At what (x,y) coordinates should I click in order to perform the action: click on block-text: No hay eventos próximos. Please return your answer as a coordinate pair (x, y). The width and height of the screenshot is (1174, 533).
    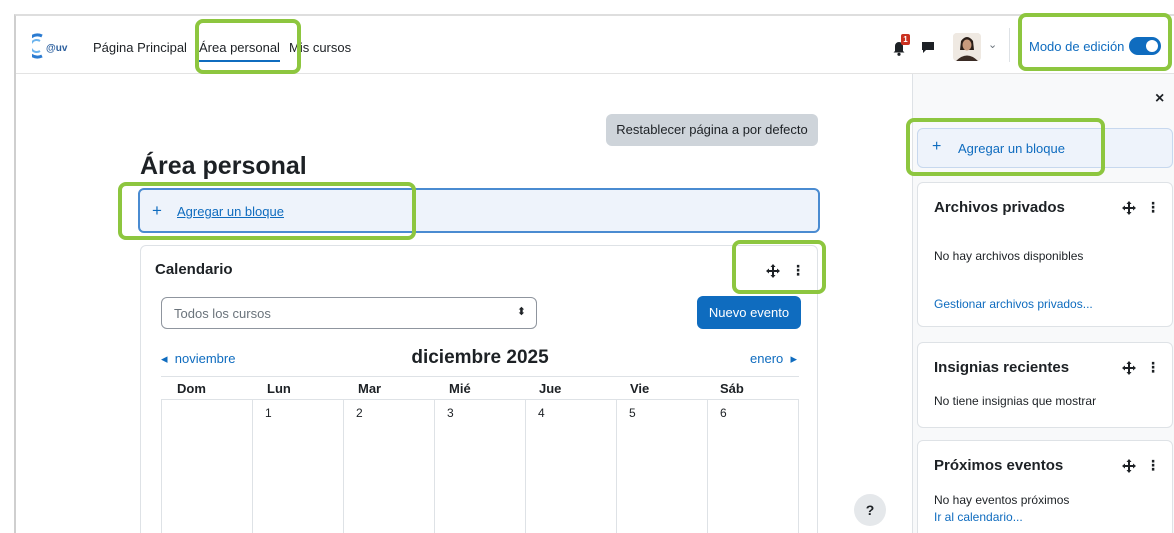
    Looking at the image, I should click on (1002, 500).